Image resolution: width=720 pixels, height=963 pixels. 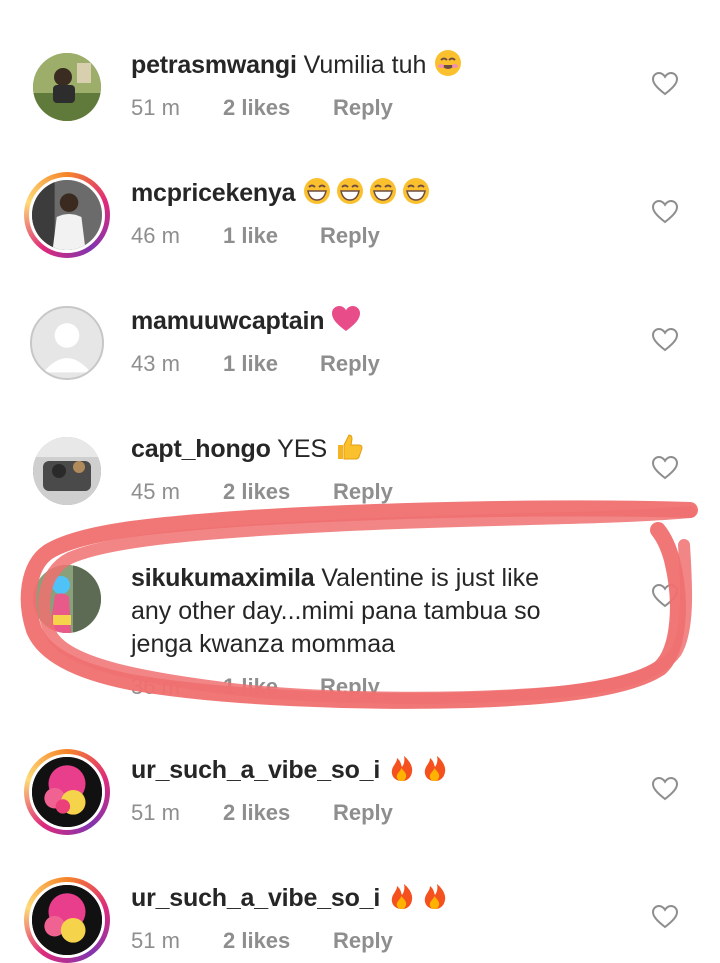 I want to click on default-avatar-icon, so click(x=67, y=343).